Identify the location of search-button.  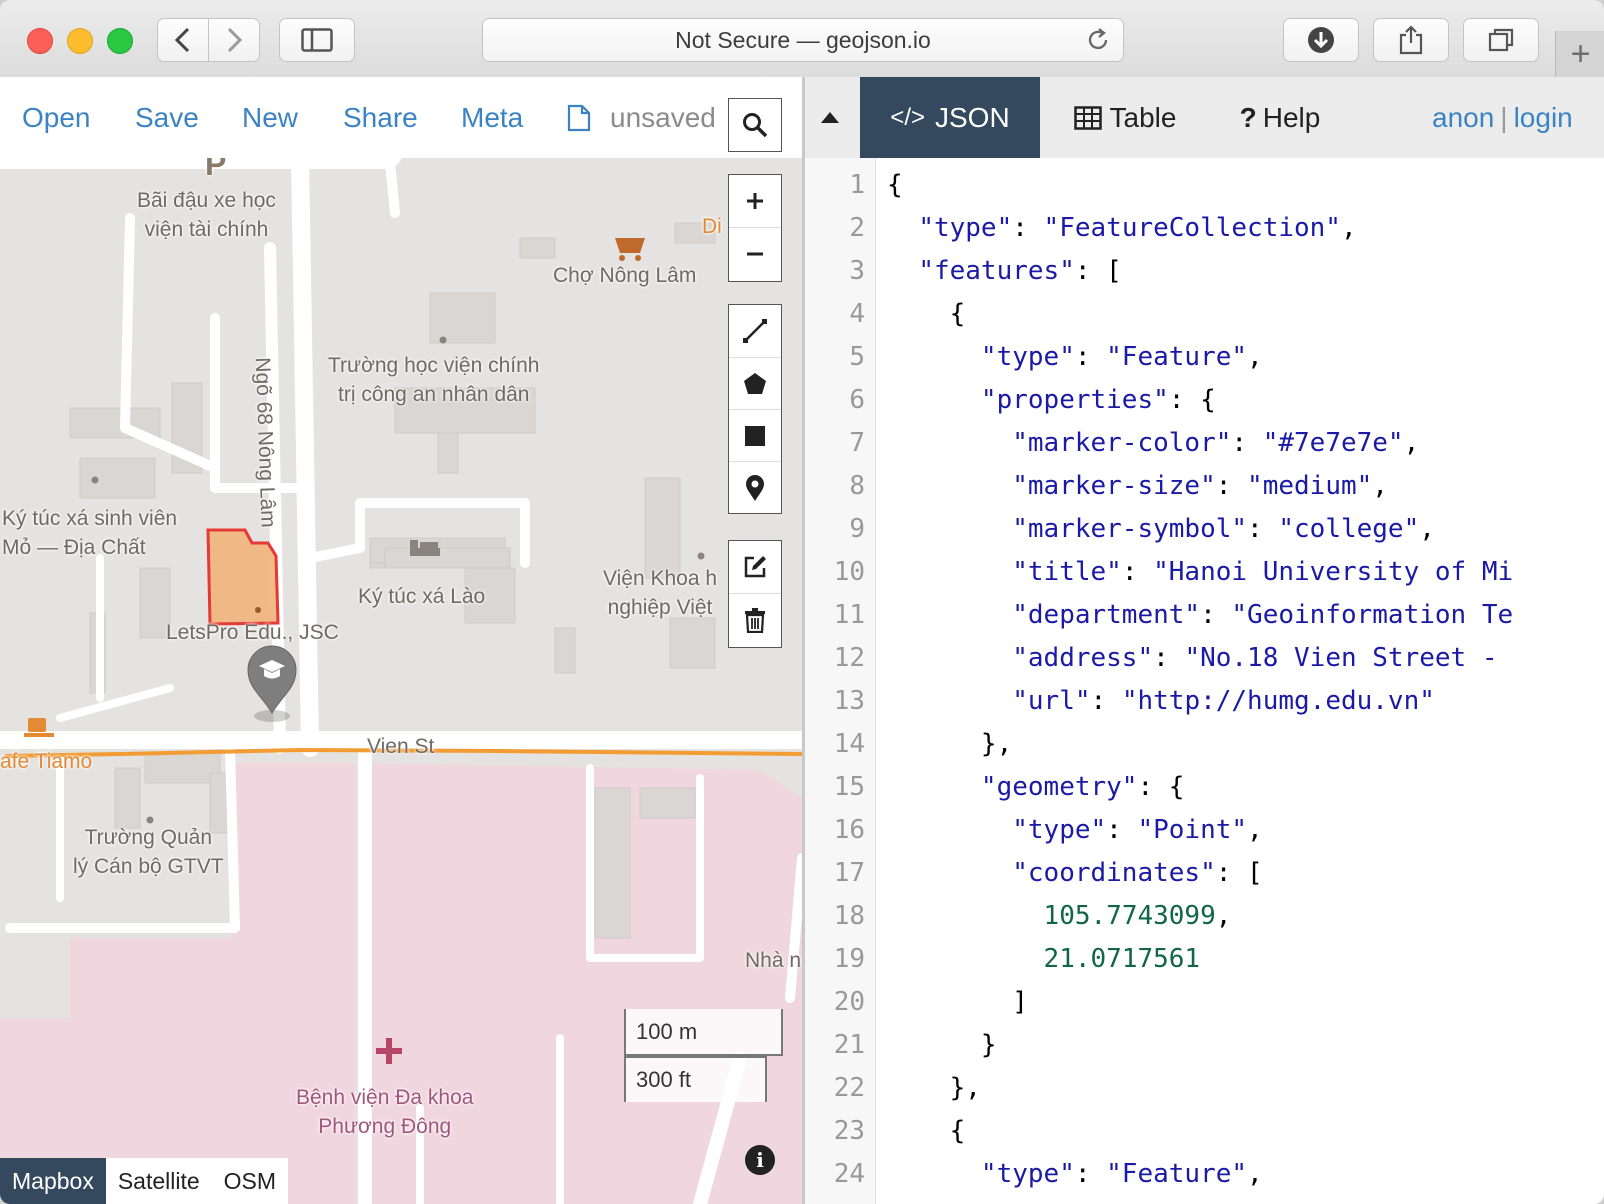
(755, 125).